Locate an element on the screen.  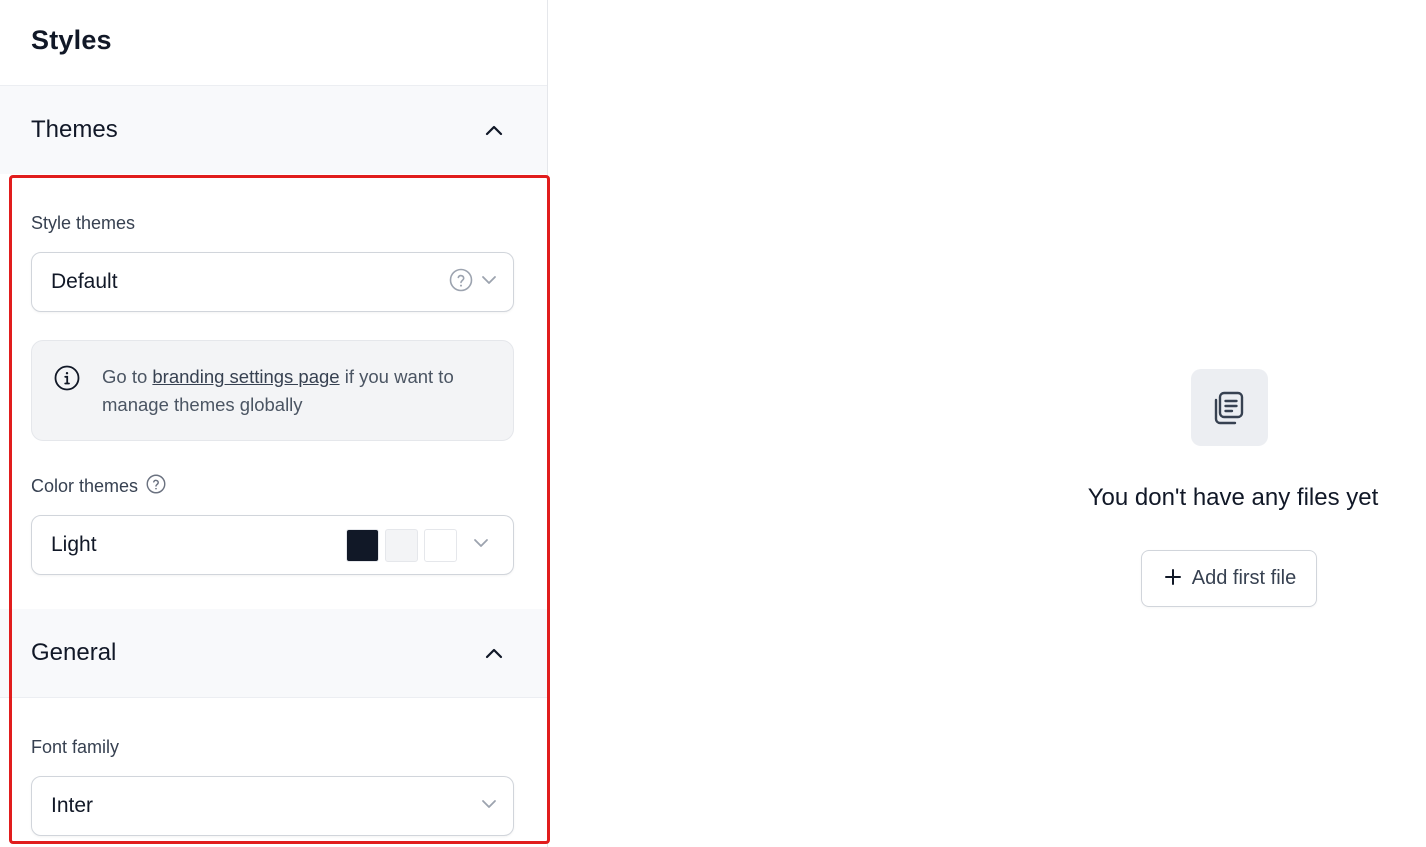
add-first-file-label: Add first file is located at coordinates (1244, 578).